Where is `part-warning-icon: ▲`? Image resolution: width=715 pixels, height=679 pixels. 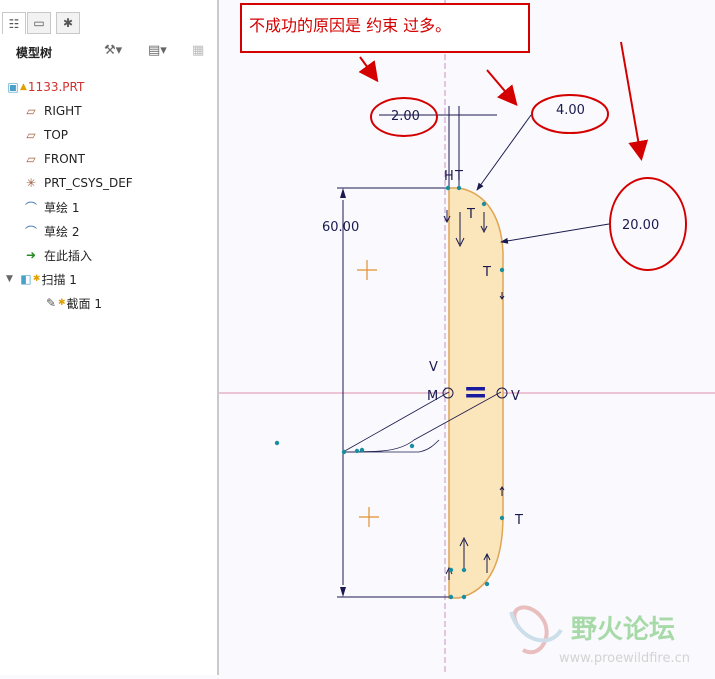 part-warning-icon: ▲ is located at coordinates (23, 87).